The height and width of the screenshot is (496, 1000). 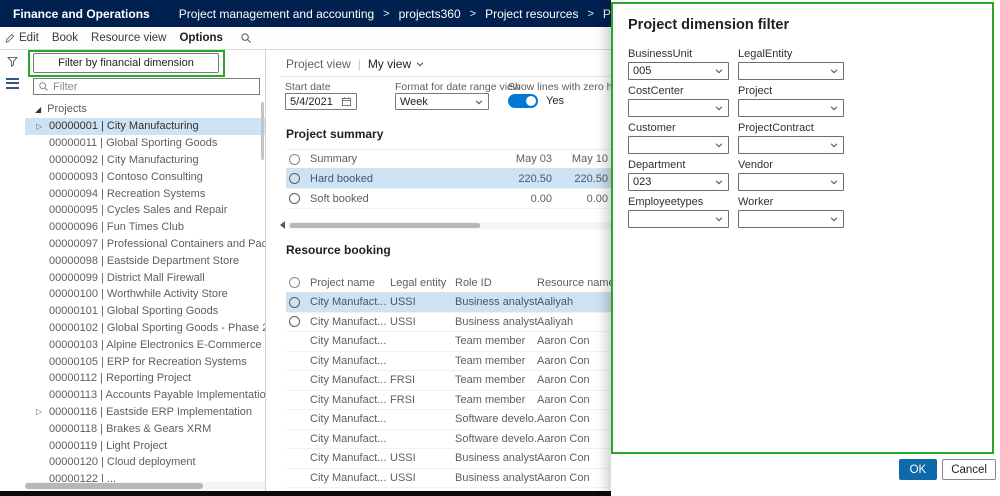 What do you see at coordinates (154, 86) in the screenshot?
I see `tree-filter-input` at bounding box center [154, 86].